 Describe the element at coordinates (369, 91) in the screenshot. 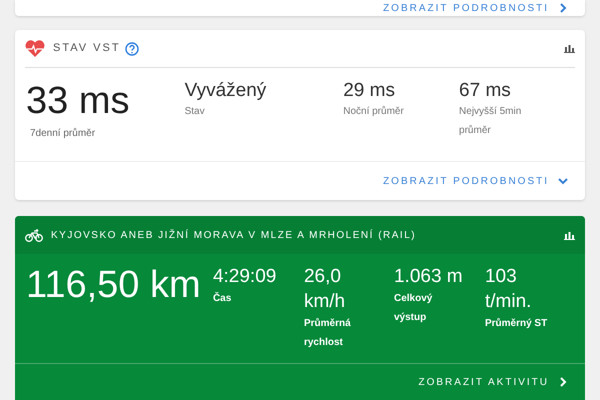

I see `stat-value: 29 ms` at that location.